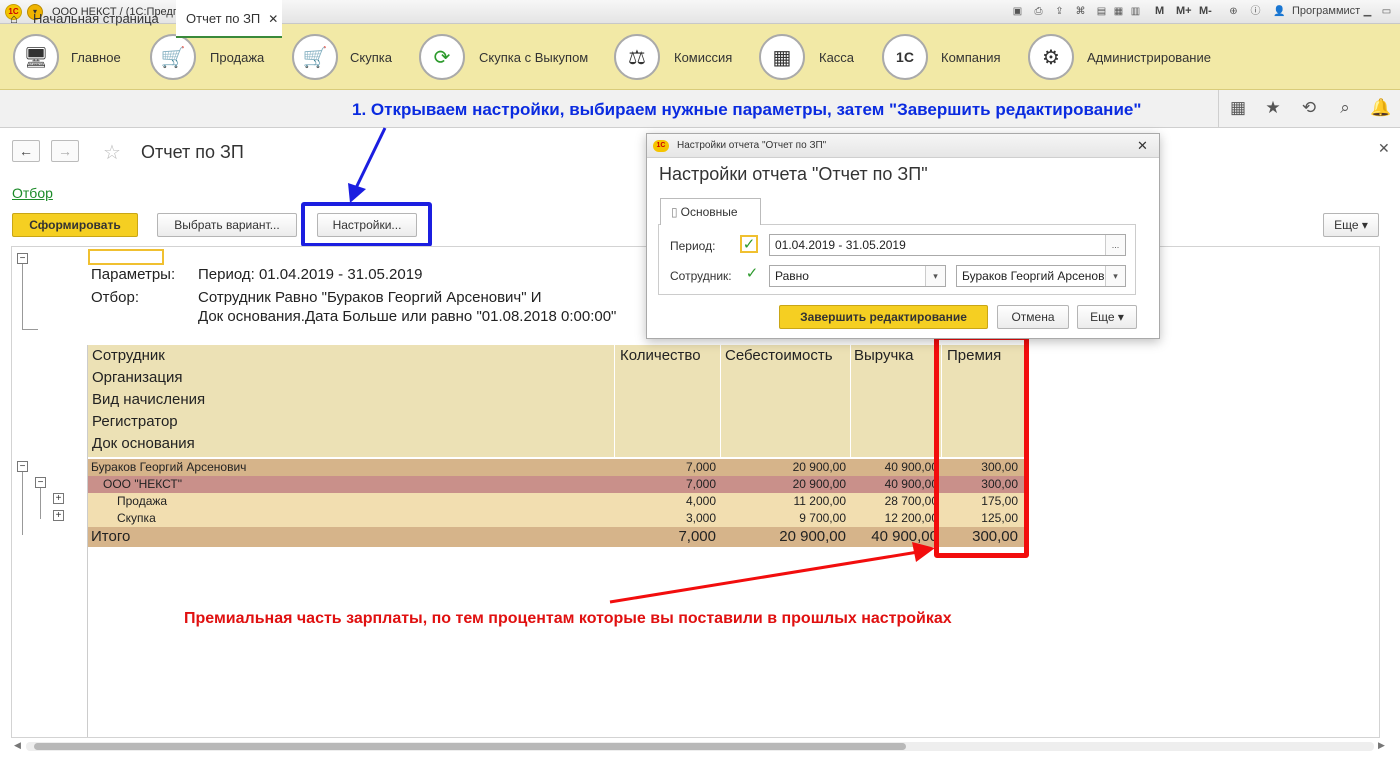 The image size is (1400, 766). What do you see at coordinates (115, 297) in the screenshot?
I see `filter-label: Отбор:` at bounding box center [115, 297].